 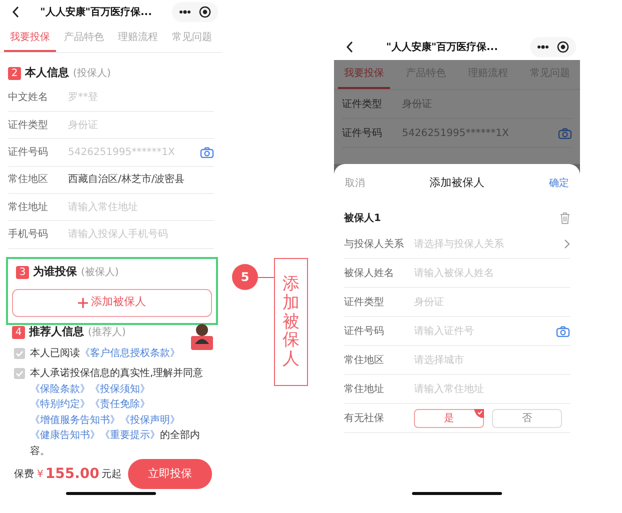 I want to click on field-label: 手机号码, so click(x=28, y=235).